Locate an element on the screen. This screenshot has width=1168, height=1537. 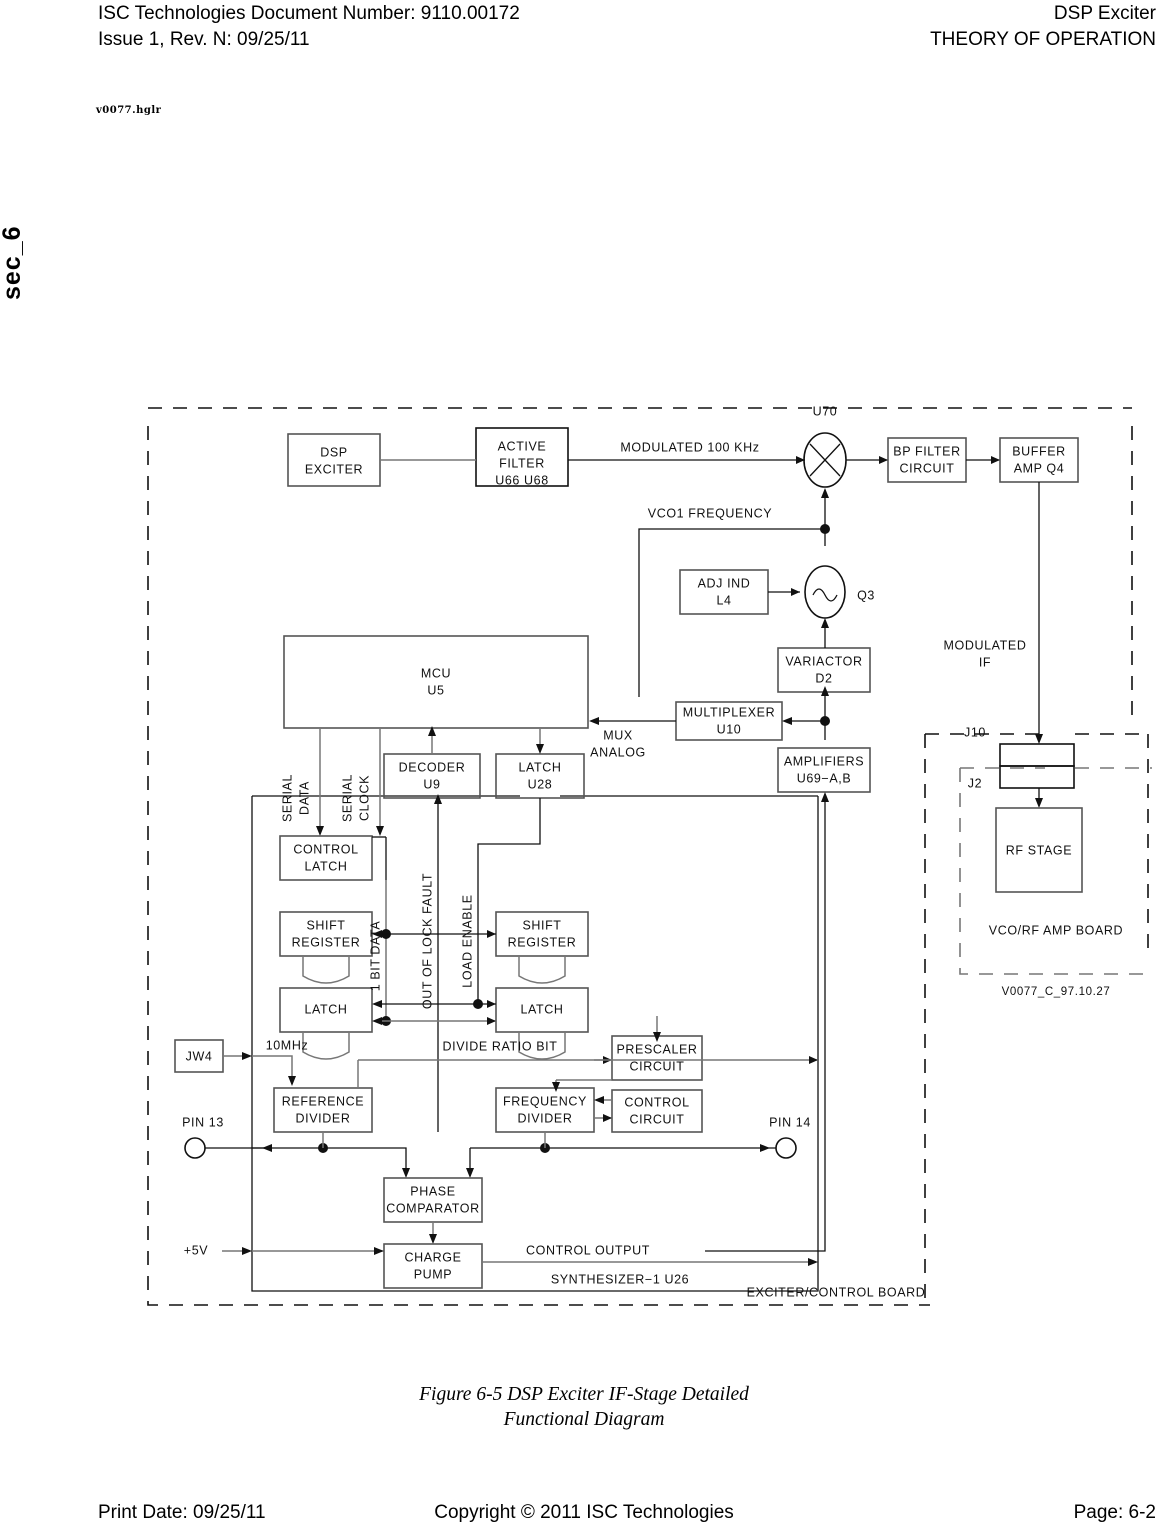
arrow-variactor-to-q3 is located at coordinates (825, 623).